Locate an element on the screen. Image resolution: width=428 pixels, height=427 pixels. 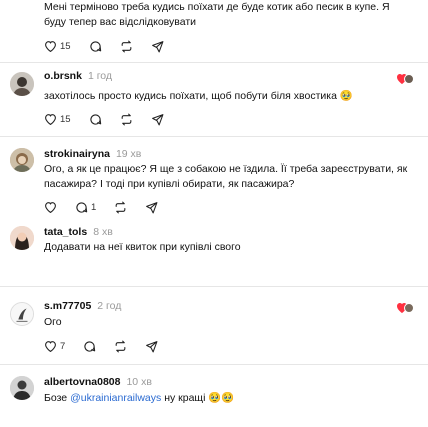
comment-actions: 1 is located at coordinates (110, 207).